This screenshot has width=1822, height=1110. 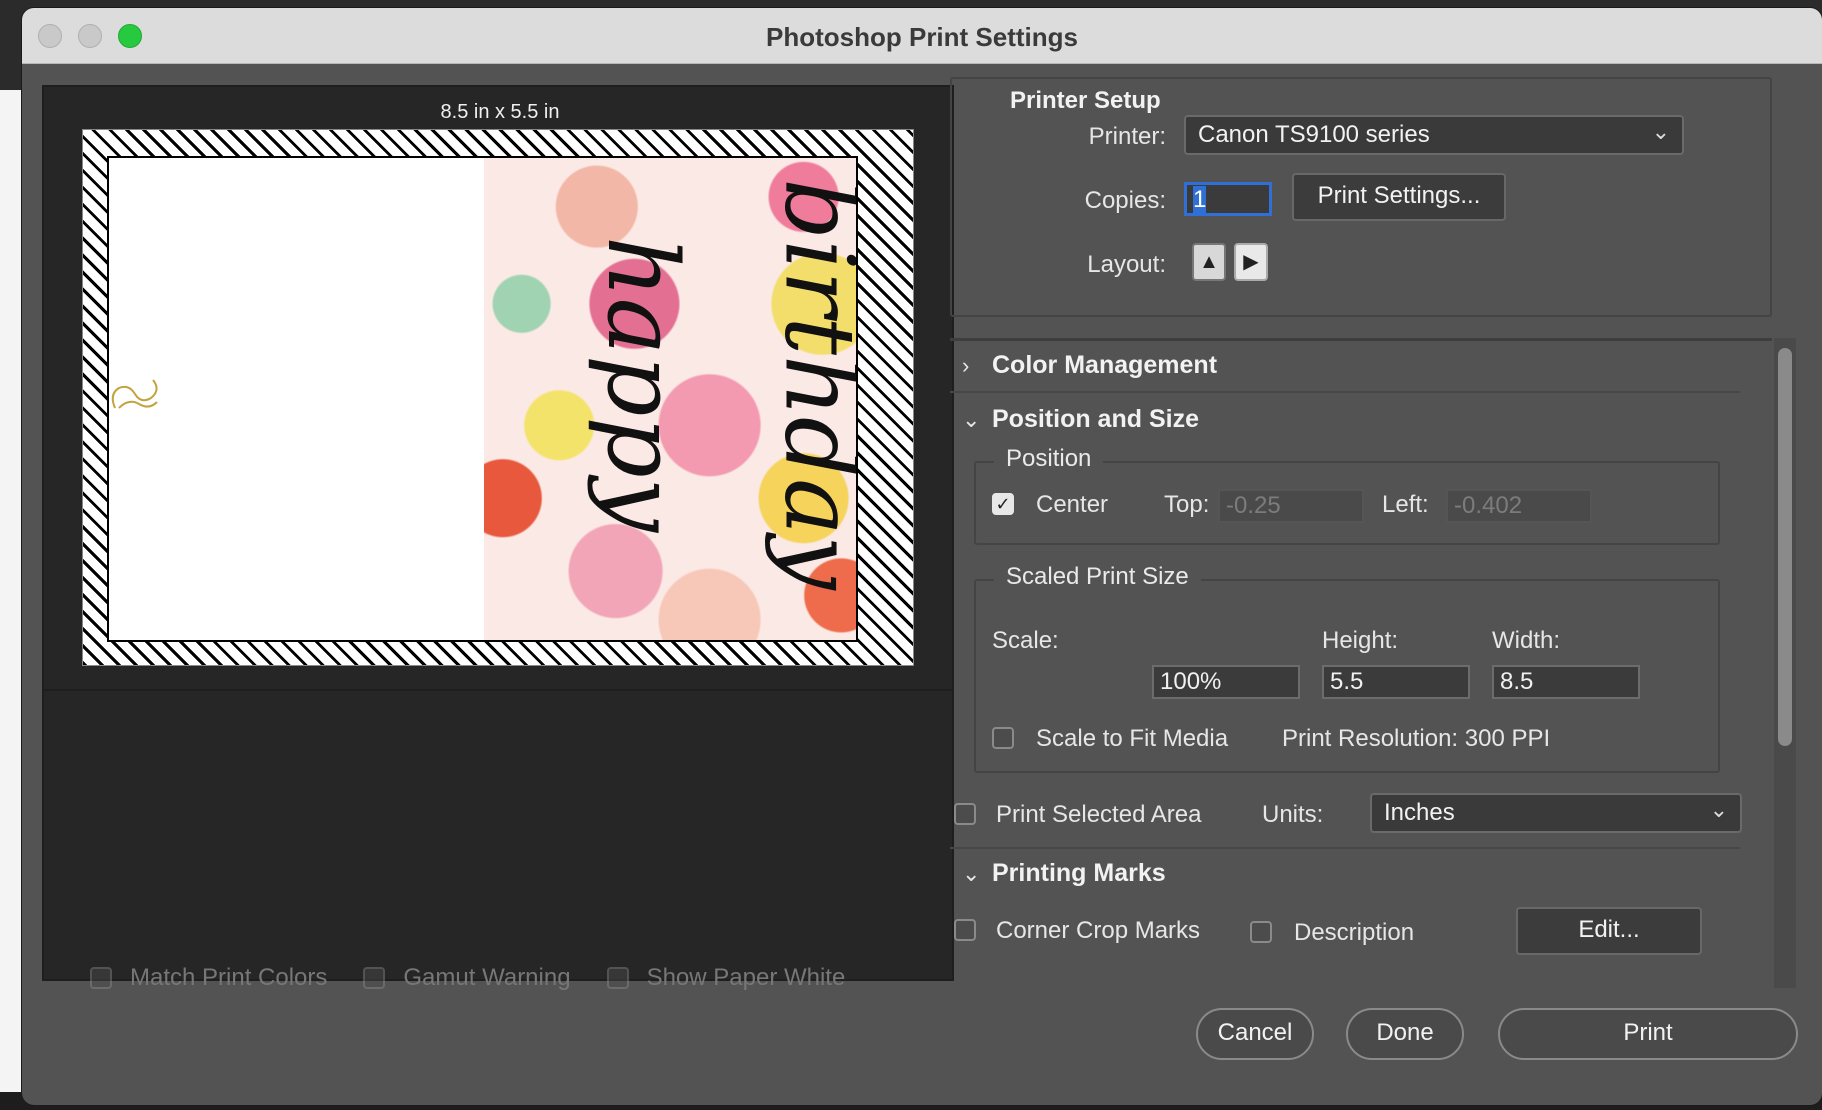 I want to click on scrollbar-thumb, so click(x=1785, y=547).